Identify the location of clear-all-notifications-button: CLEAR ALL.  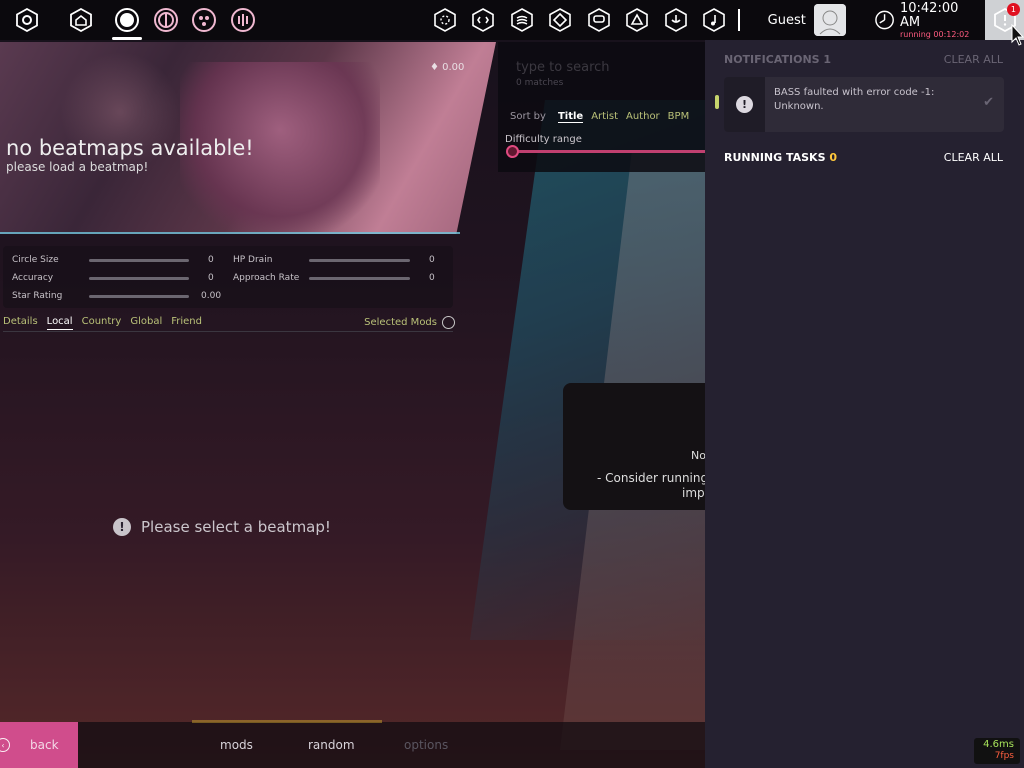
(973, 59).